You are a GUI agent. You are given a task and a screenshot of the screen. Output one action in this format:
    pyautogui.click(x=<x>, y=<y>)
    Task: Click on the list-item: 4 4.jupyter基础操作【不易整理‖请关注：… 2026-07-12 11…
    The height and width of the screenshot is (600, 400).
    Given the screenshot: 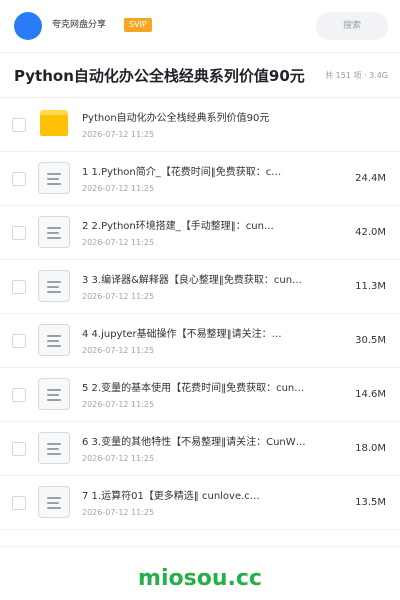 What is the action you would take?
    pyautogui.click(x=200, y=341)
    